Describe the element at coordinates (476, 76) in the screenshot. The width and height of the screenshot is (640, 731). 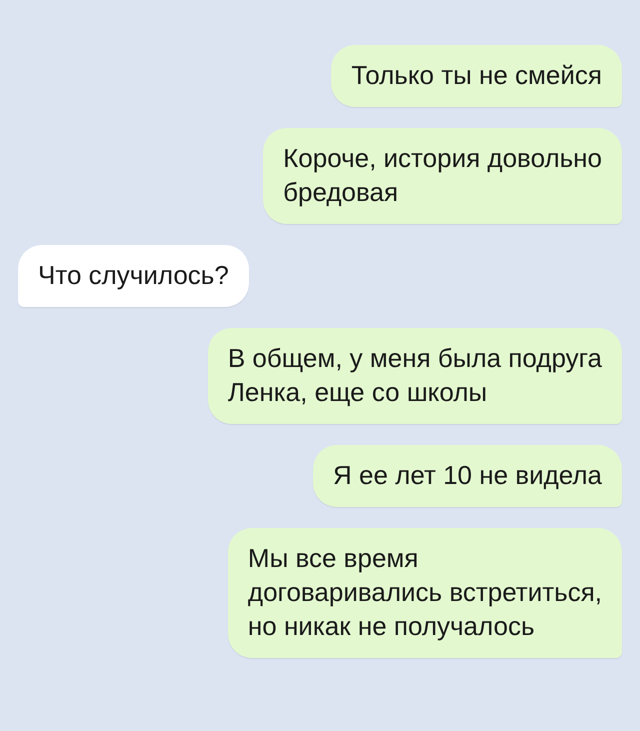
I see `sent-message: Только ты не смейся` at that location.